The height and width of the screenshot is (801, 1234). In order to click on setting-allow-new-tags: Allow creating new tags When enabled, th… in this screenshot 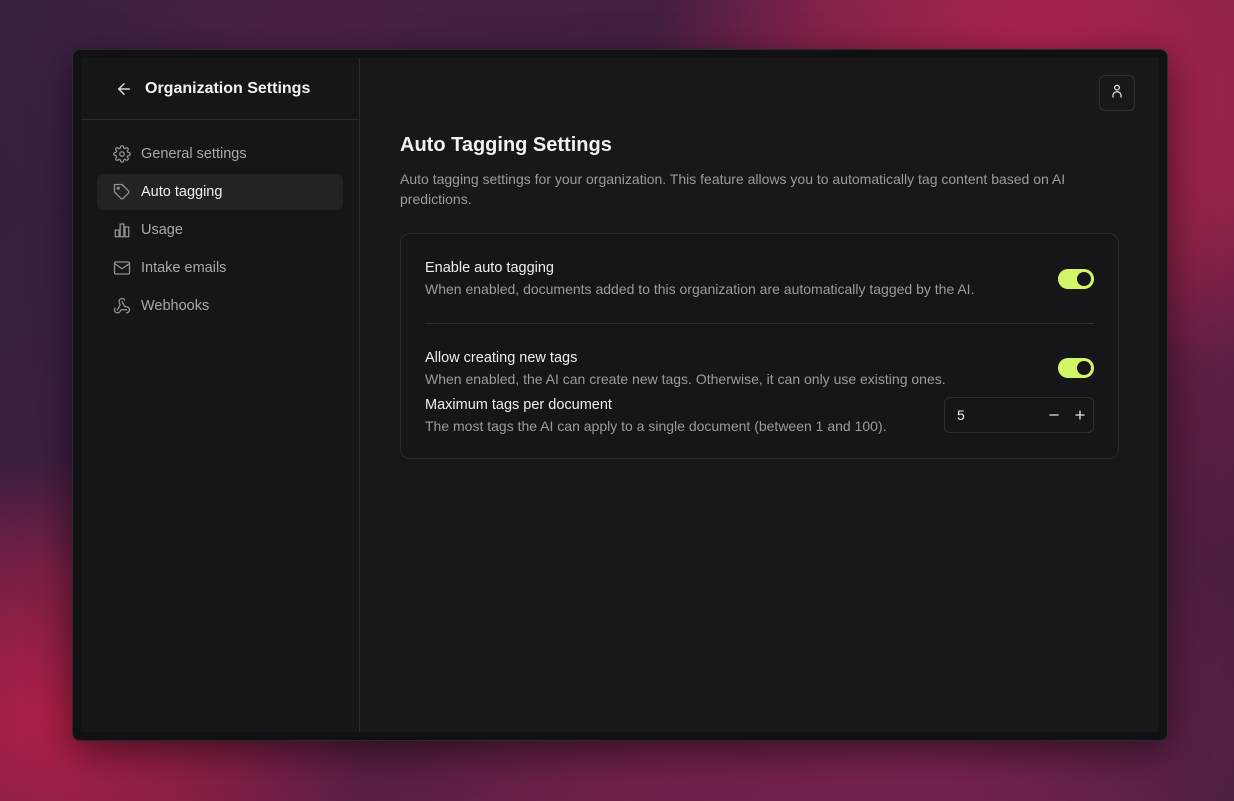, I will do `click(759, 355)`.